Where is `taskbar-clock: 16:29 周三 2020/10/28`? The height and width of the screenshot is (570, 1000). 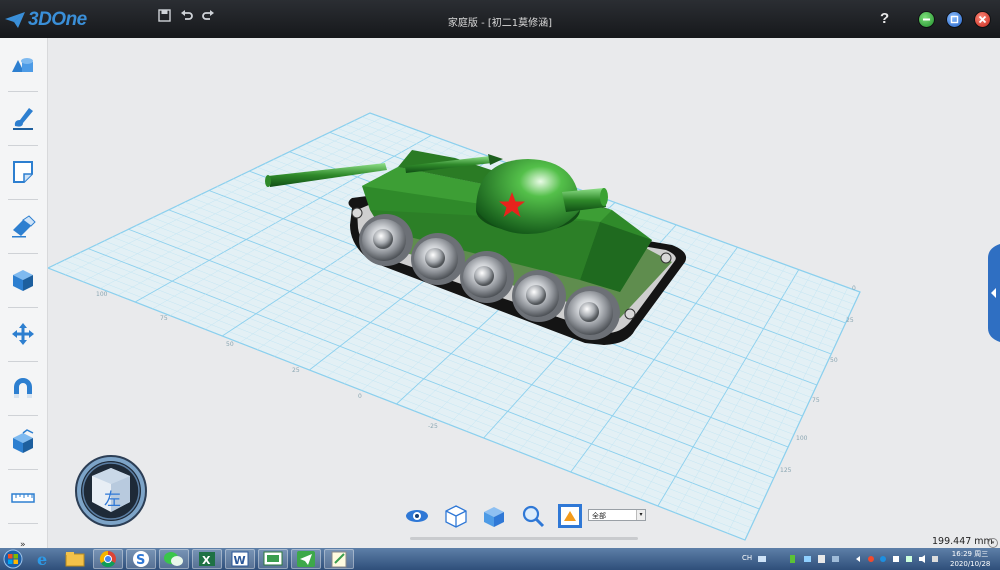
taskbar-clock: 16:29 周三 2020/10/28 is located at coordinates (970, 559).